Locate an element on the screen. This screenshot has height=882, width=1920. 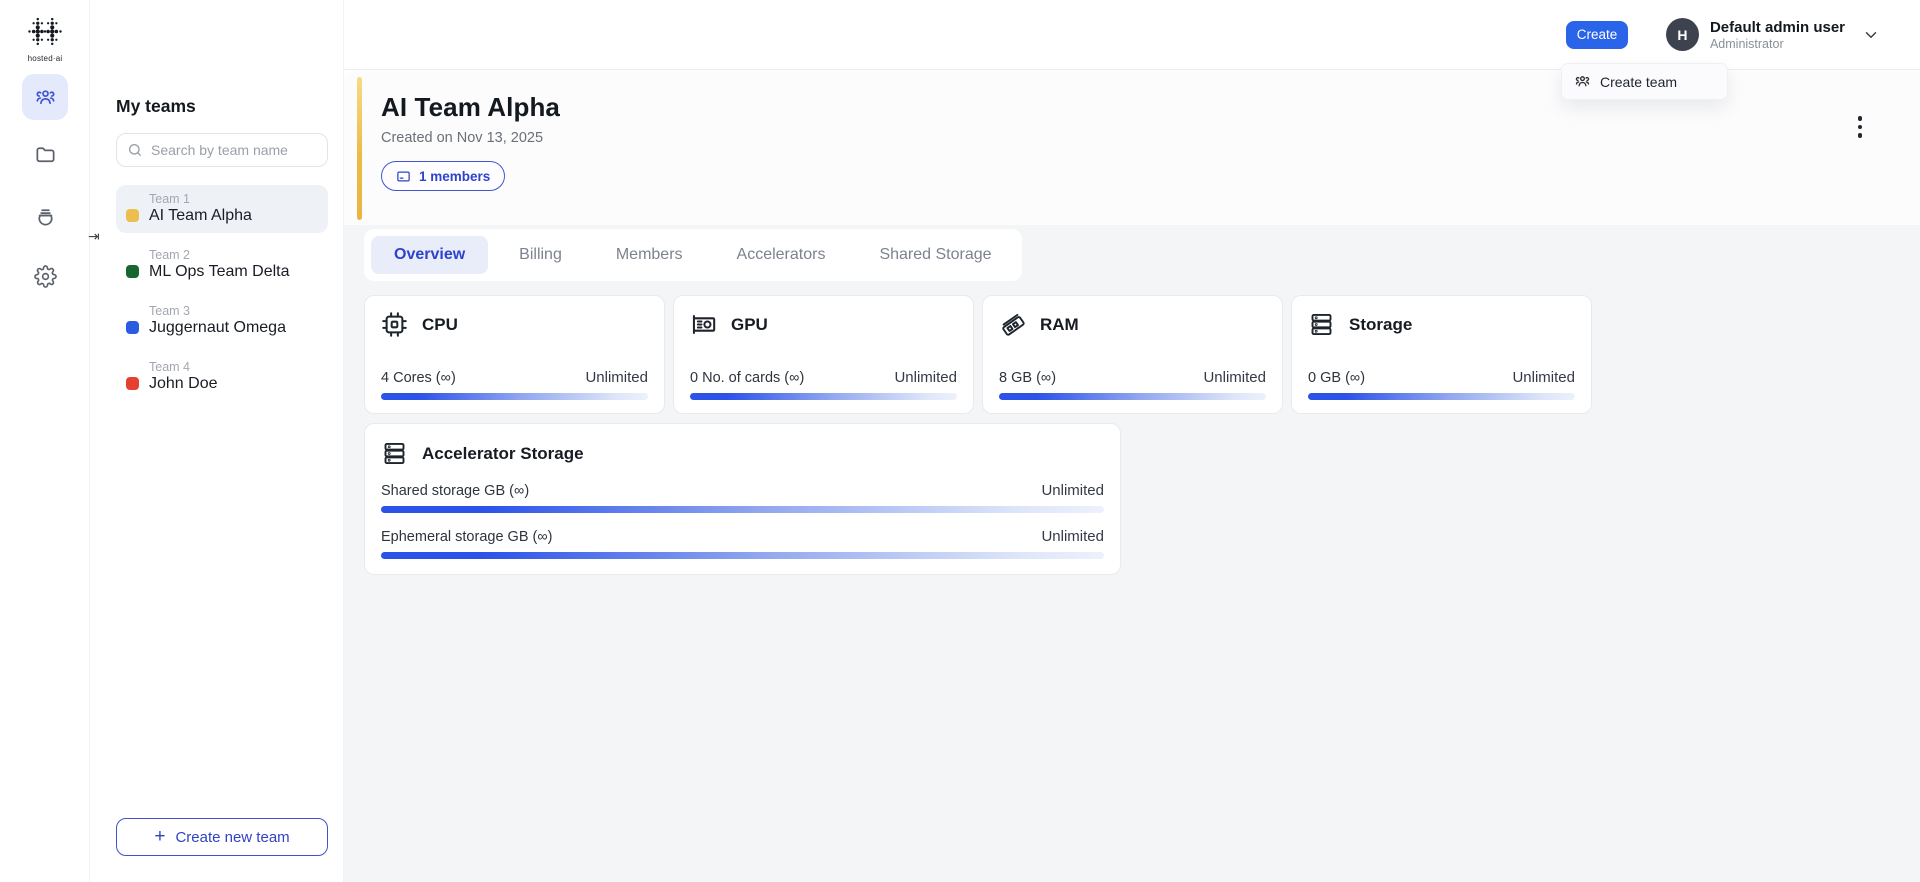
server-icon is located at coordinates (394, 453).